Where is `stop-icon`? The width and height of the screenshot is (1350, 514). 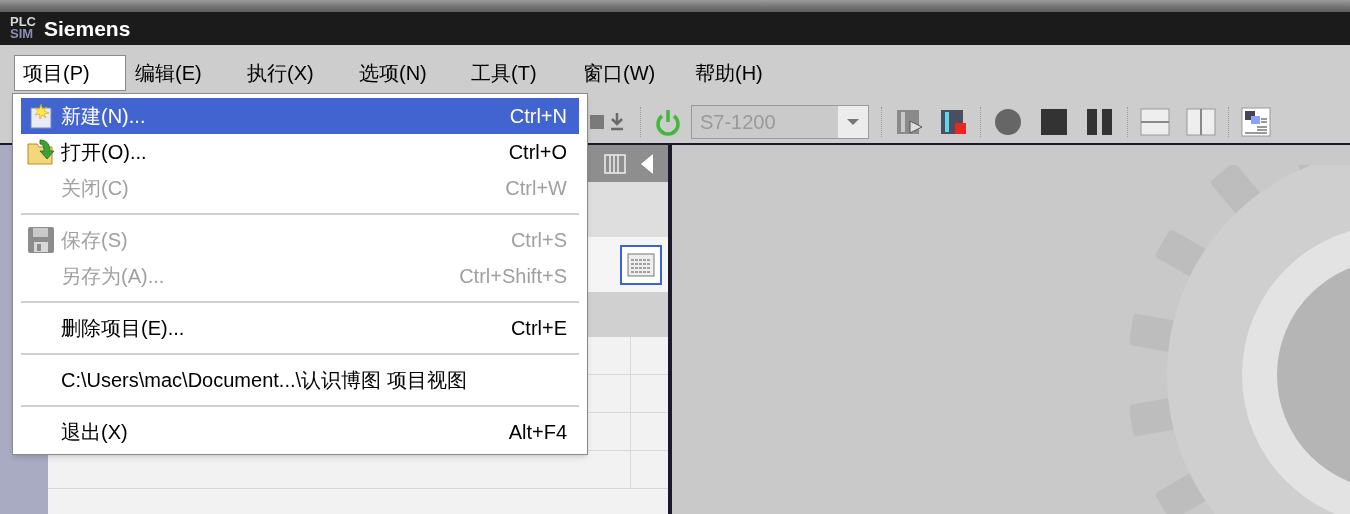
stop-icon is located at coordinates (1054, 121).